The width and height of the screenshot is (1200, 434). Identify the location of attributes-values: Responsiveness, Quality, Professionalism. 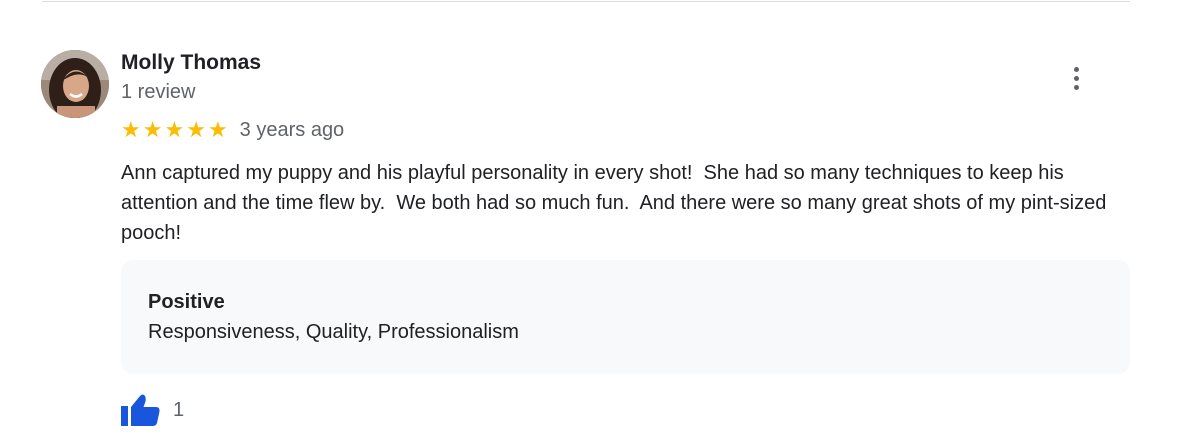
(333, 332).